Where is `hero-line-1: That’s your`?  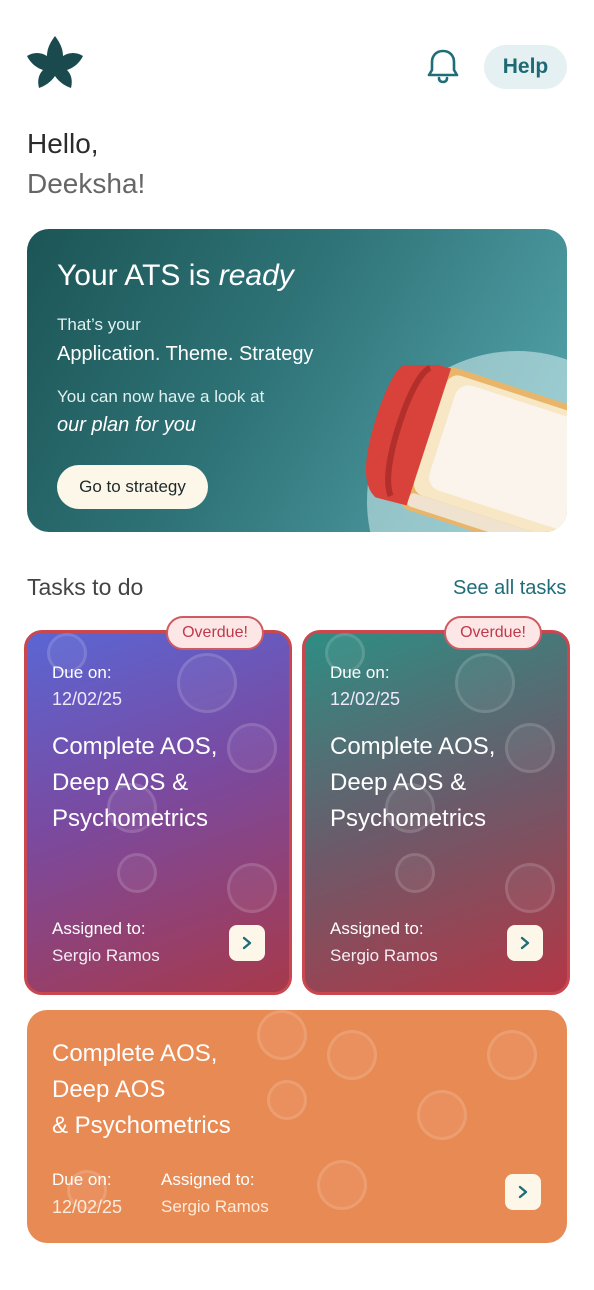 hero-line-1: That’s your is located at coordinates (99, 324).